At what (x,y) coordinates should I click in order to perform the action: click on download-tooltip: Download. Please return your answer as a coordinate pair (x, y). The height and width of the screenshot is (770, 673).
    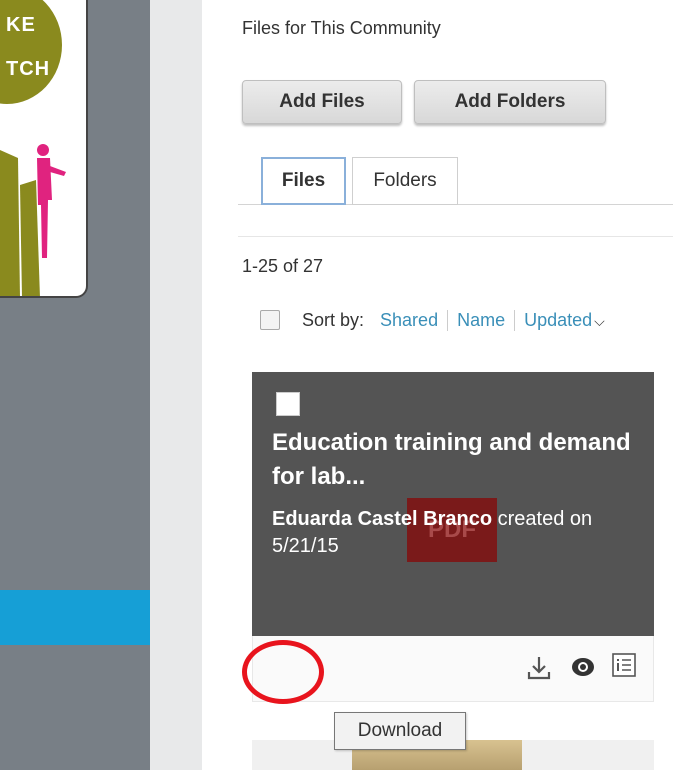
    Looking at the image, I should click on (400, 731).